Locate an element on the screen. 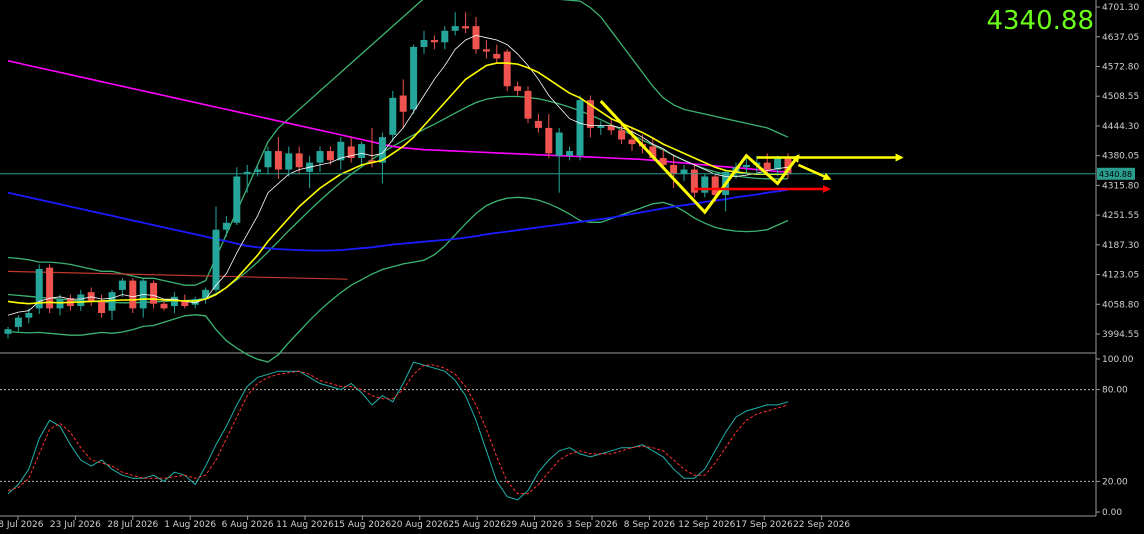  time-tick-label: 12 Sep 2026 is located at coordinates (706, 525).